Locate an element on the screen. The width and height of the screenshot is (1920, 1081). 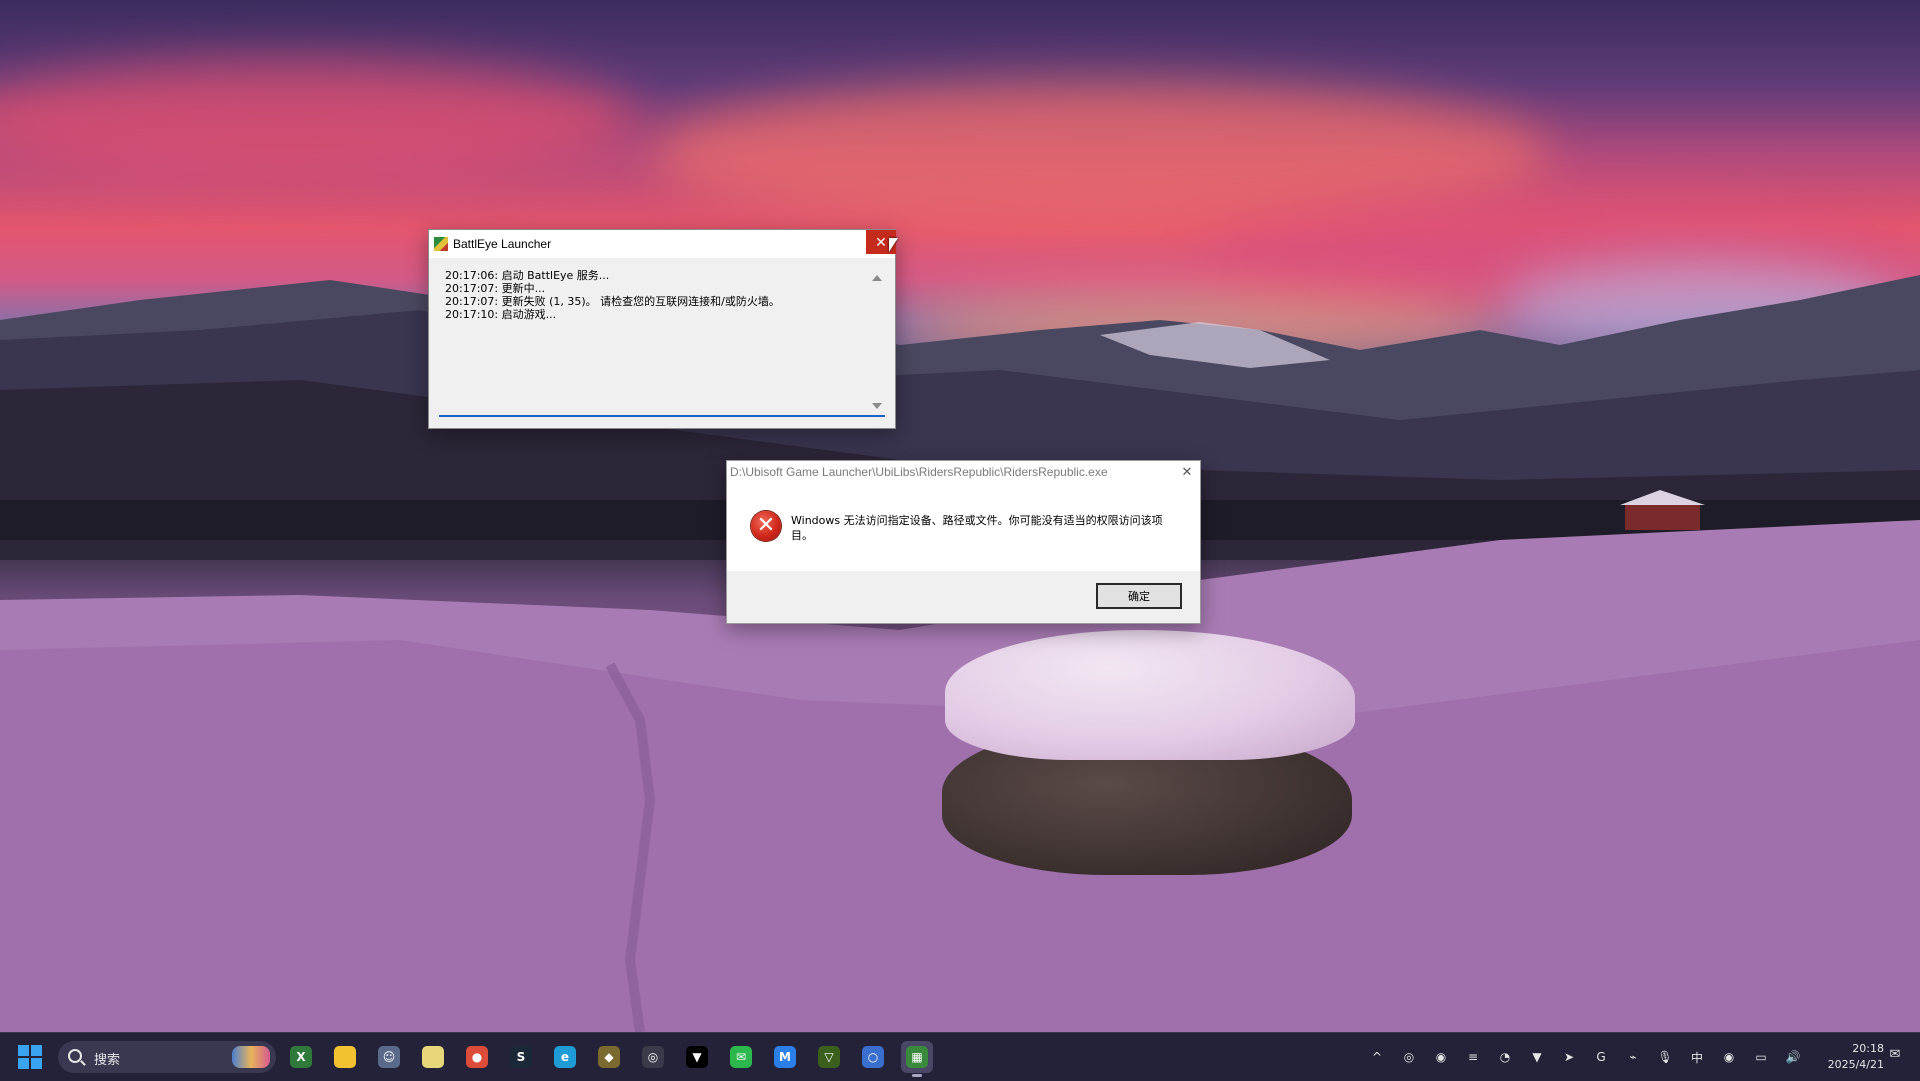
file-explorer-icon-glyph is located at coordinates (345, 1057).